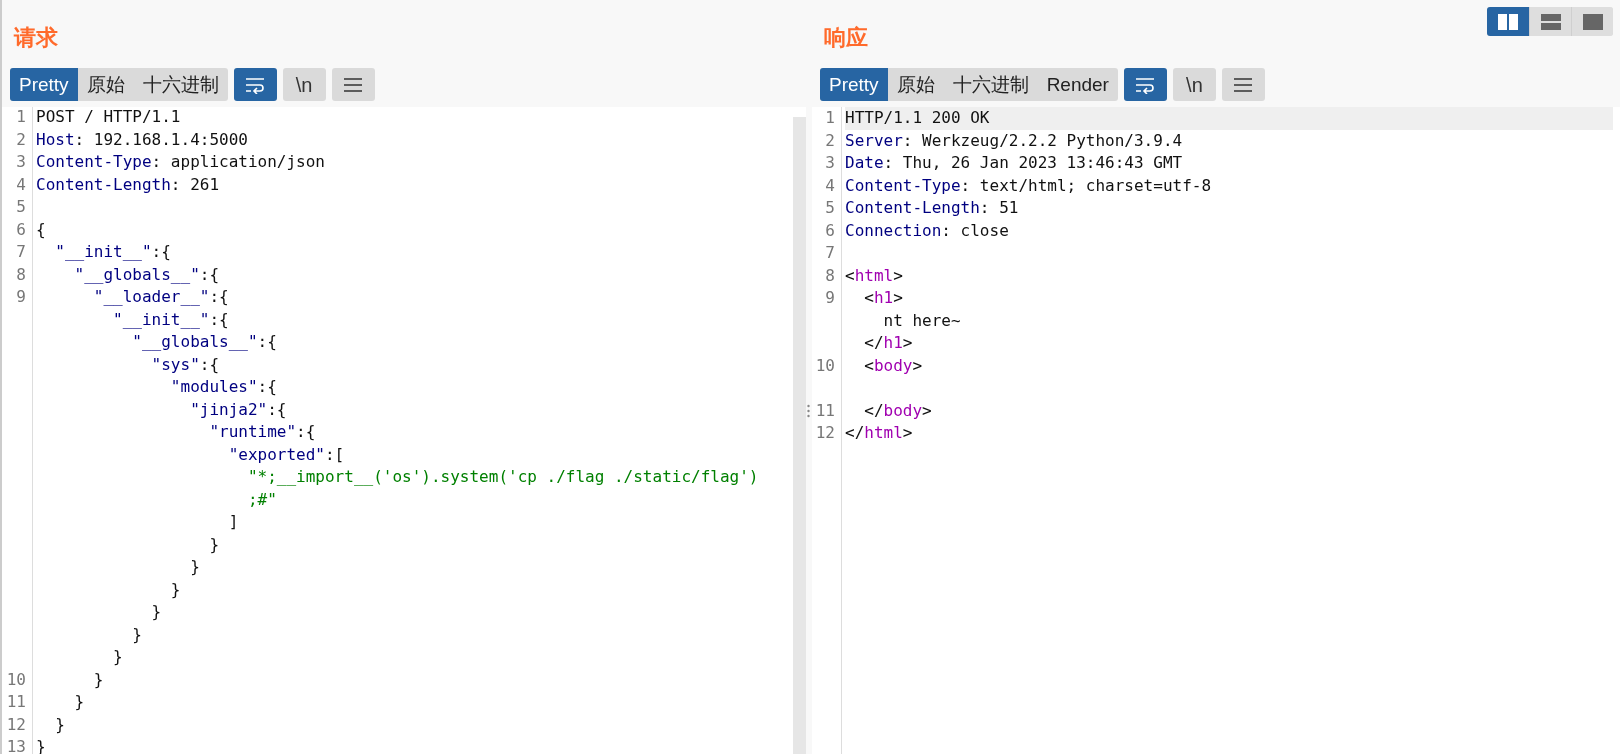 Image resolution: width=1620 pixels, height=754 pixels. Describe the element at coordinates (922, 320) in the screenshot. I see `code-line: nt here~` at that location.